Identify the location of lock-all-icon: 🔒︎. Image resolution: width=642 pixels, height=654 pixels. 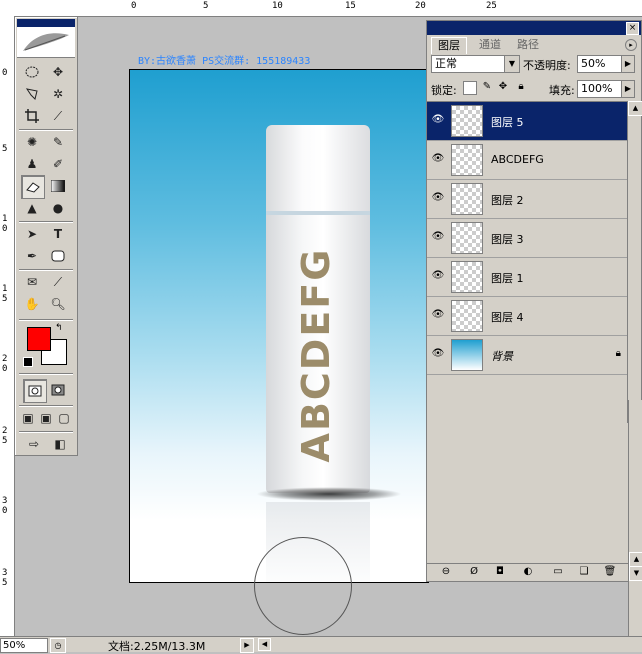
(521, 87).